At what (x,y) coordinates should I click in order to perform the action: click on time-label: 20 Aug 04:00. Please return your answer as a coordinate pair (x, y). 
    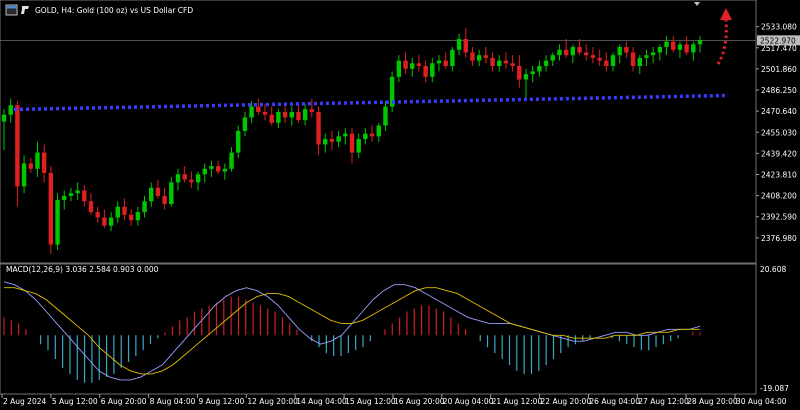
    Looking at the image, I should click on (468, 401).